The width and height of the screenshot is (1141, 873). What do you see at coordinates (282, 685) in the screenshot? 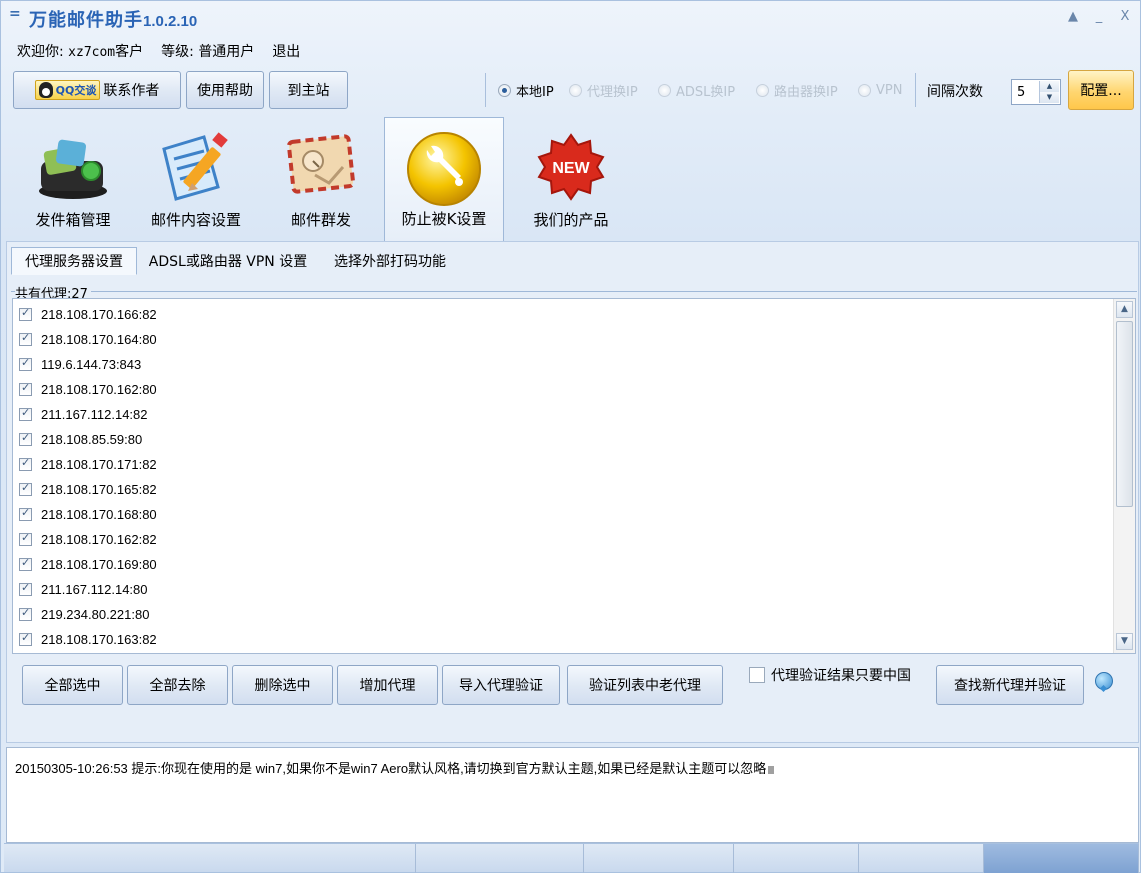
I see `delete-selected-button: 删除选中` at bounding box center [282, 685].